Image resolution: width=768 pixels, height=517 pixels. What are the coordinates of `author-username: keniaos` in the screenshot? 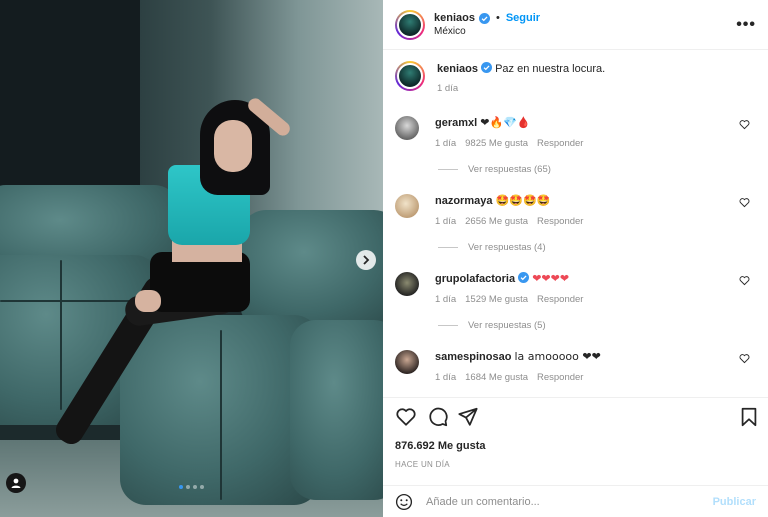 It's located at (454, 18).